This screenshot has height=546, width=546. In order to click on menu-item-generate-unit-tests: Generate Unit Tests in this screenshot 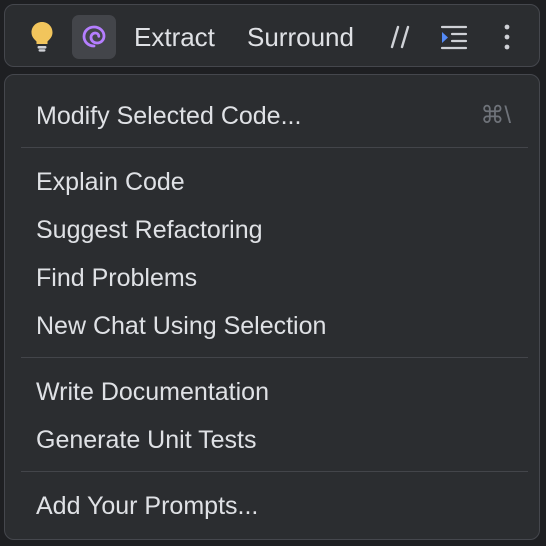, I will do `click(273, 440)`.